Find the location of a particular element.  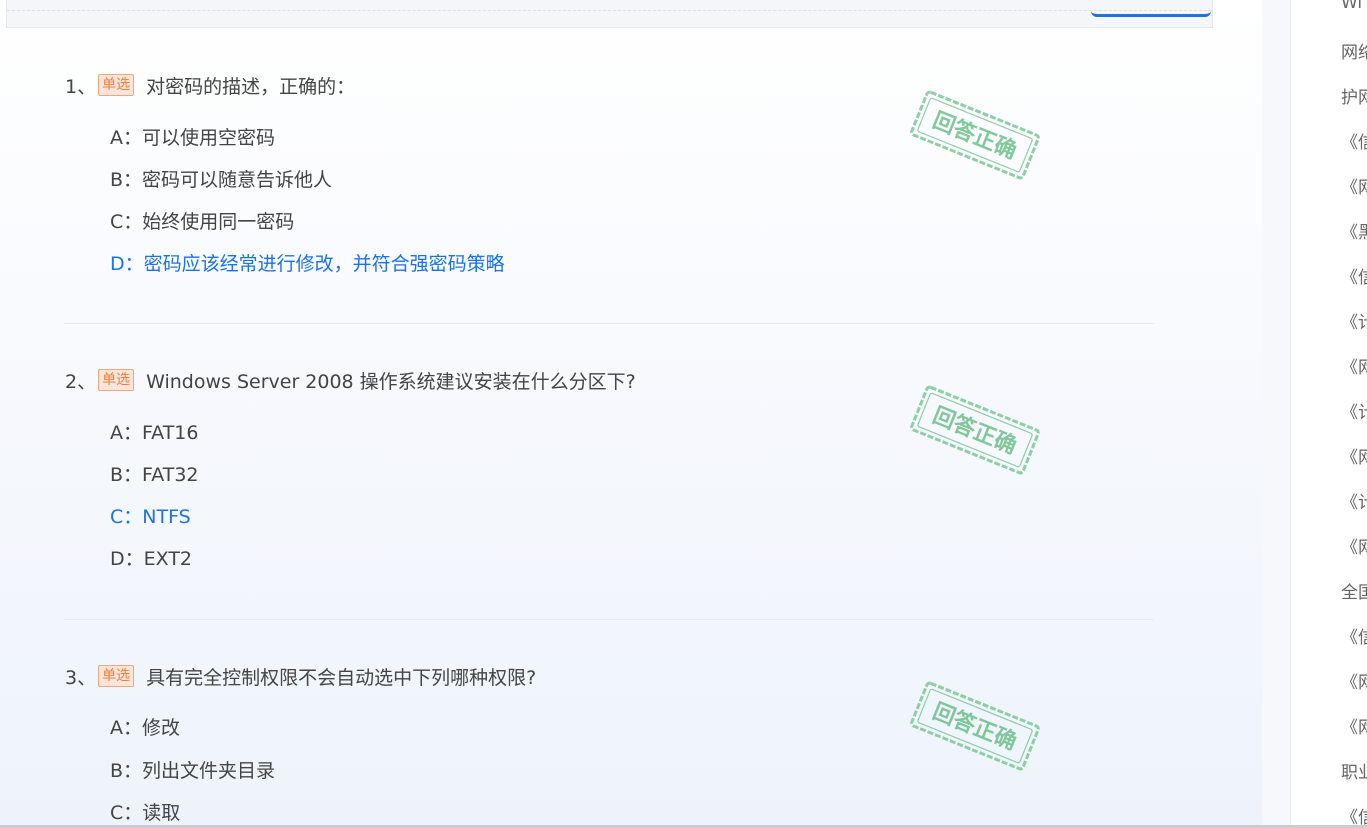

question-number: 1、 is located at coordinates (81, 86).